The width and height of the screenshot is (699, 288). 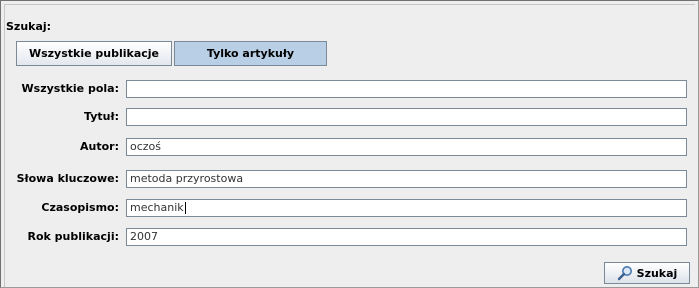 I want to click on author-label: Autor:, so click(x=99, y=146).